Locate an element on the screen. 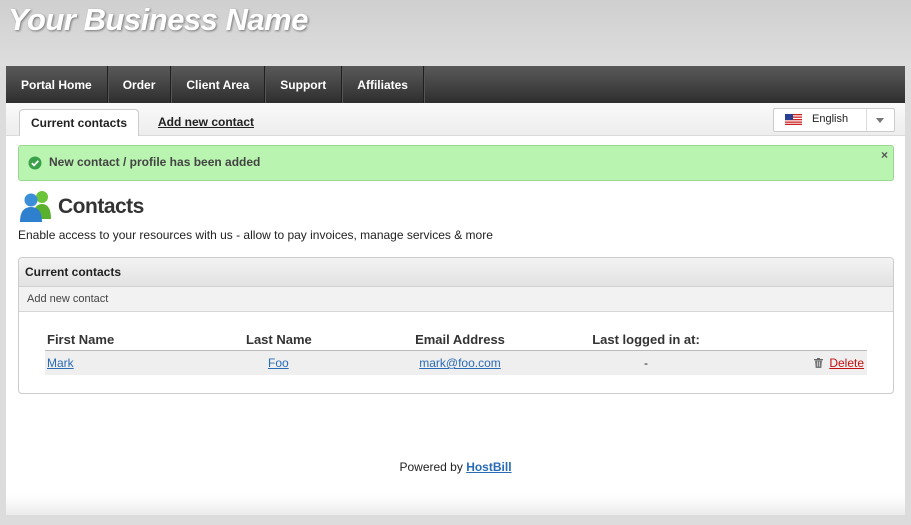  contact-email-link: mark@foo.com is located at coordinates (460, 363).